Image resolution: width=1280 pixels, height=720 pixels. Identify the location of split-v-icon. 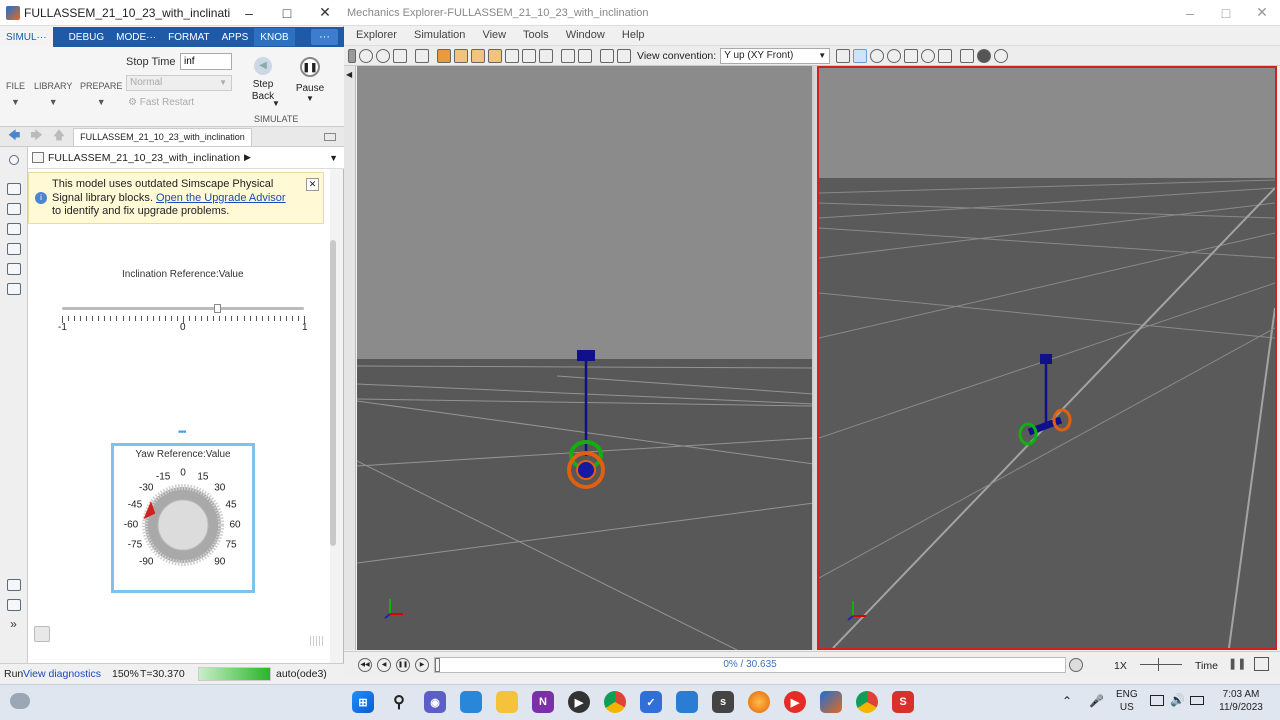
(624, 55).